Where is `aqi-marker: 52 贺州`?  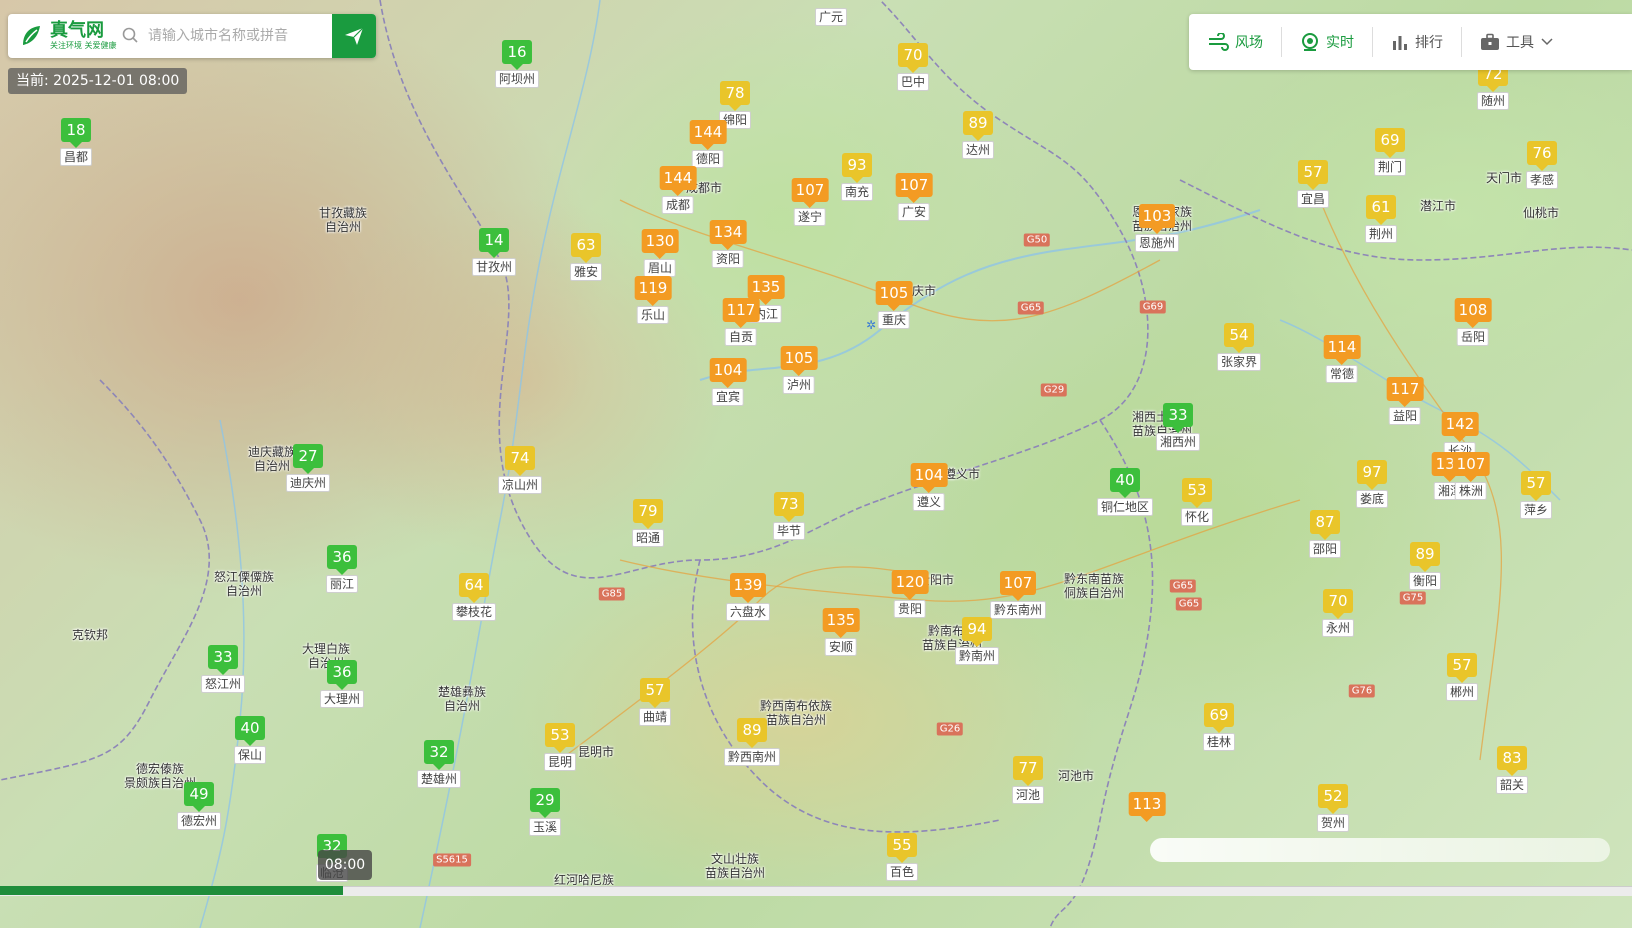 aqi-marker: 52 贺州 is located at coordinates (1333, 808).